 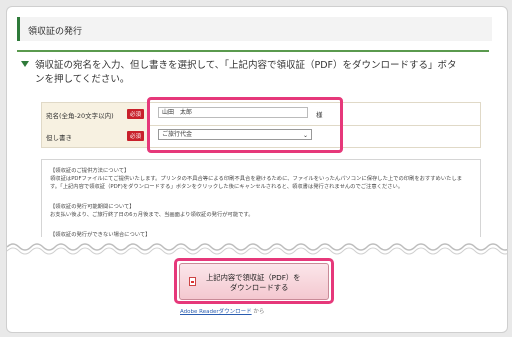 I want to click on download-receipt-button: 上記内容で領収証（PDF）を ダウンロードする, so click(x=254, y=281).